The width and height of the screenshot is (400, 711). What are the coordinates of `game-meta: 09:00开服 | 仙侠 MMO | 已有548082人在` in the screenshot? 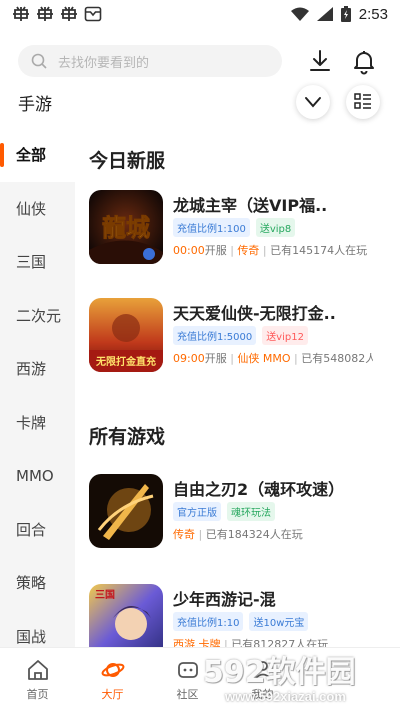 It's located at (273, 358).